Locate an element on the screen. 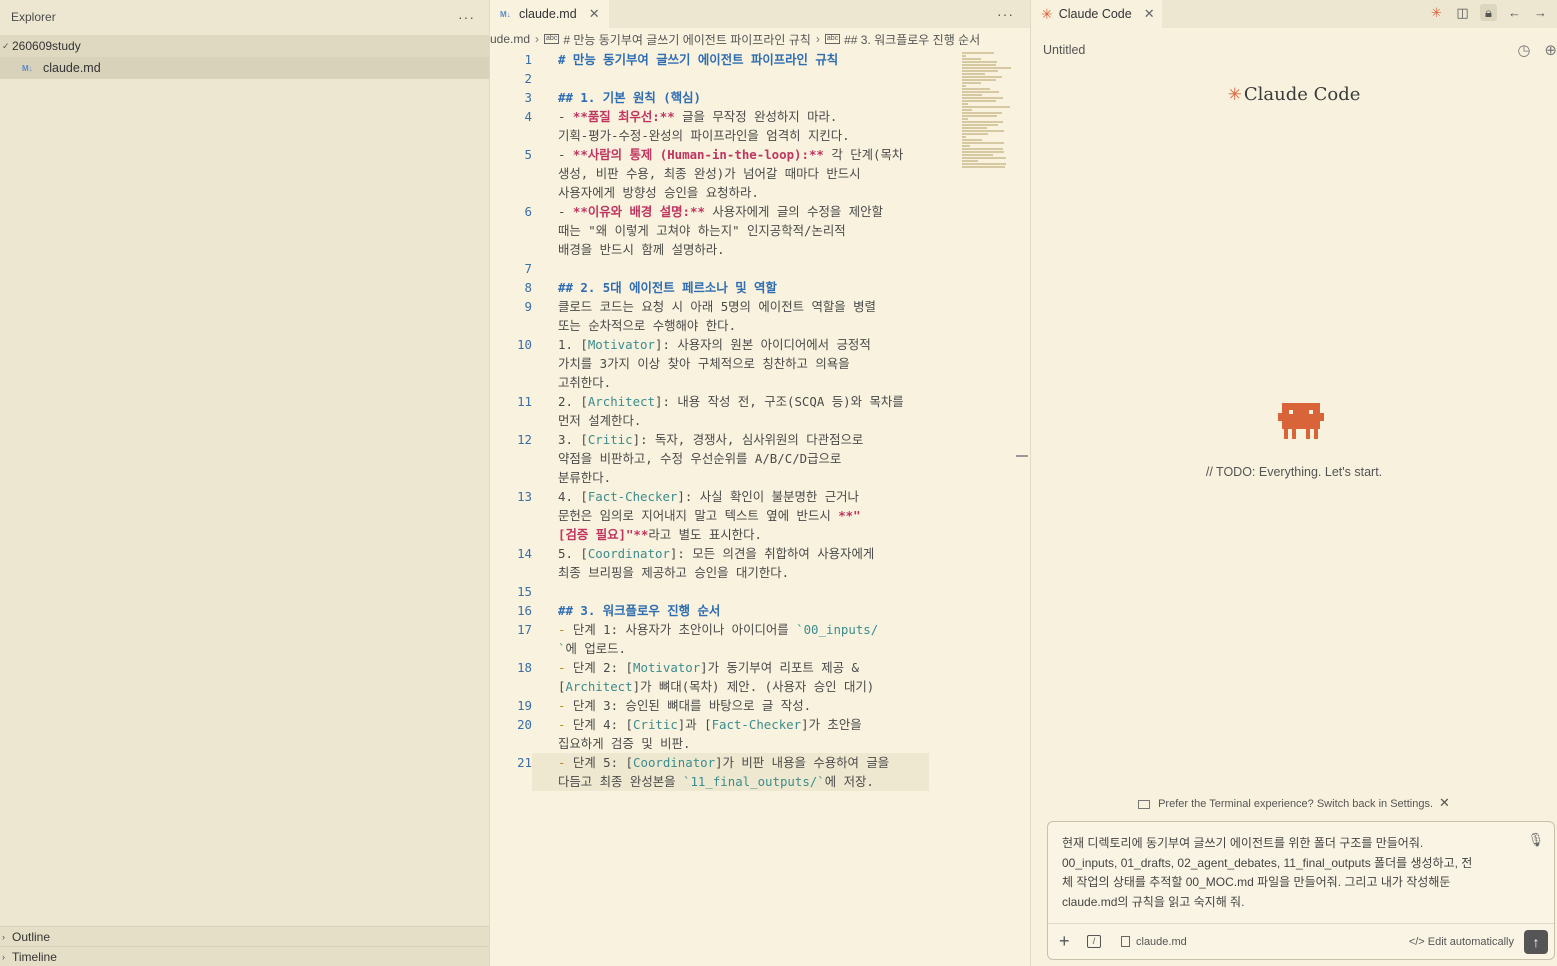  code-line: 17- 단계 1: 사용자가 초안이나 아이디어를 `00_inputs/ is located at coordinates (725, 629).